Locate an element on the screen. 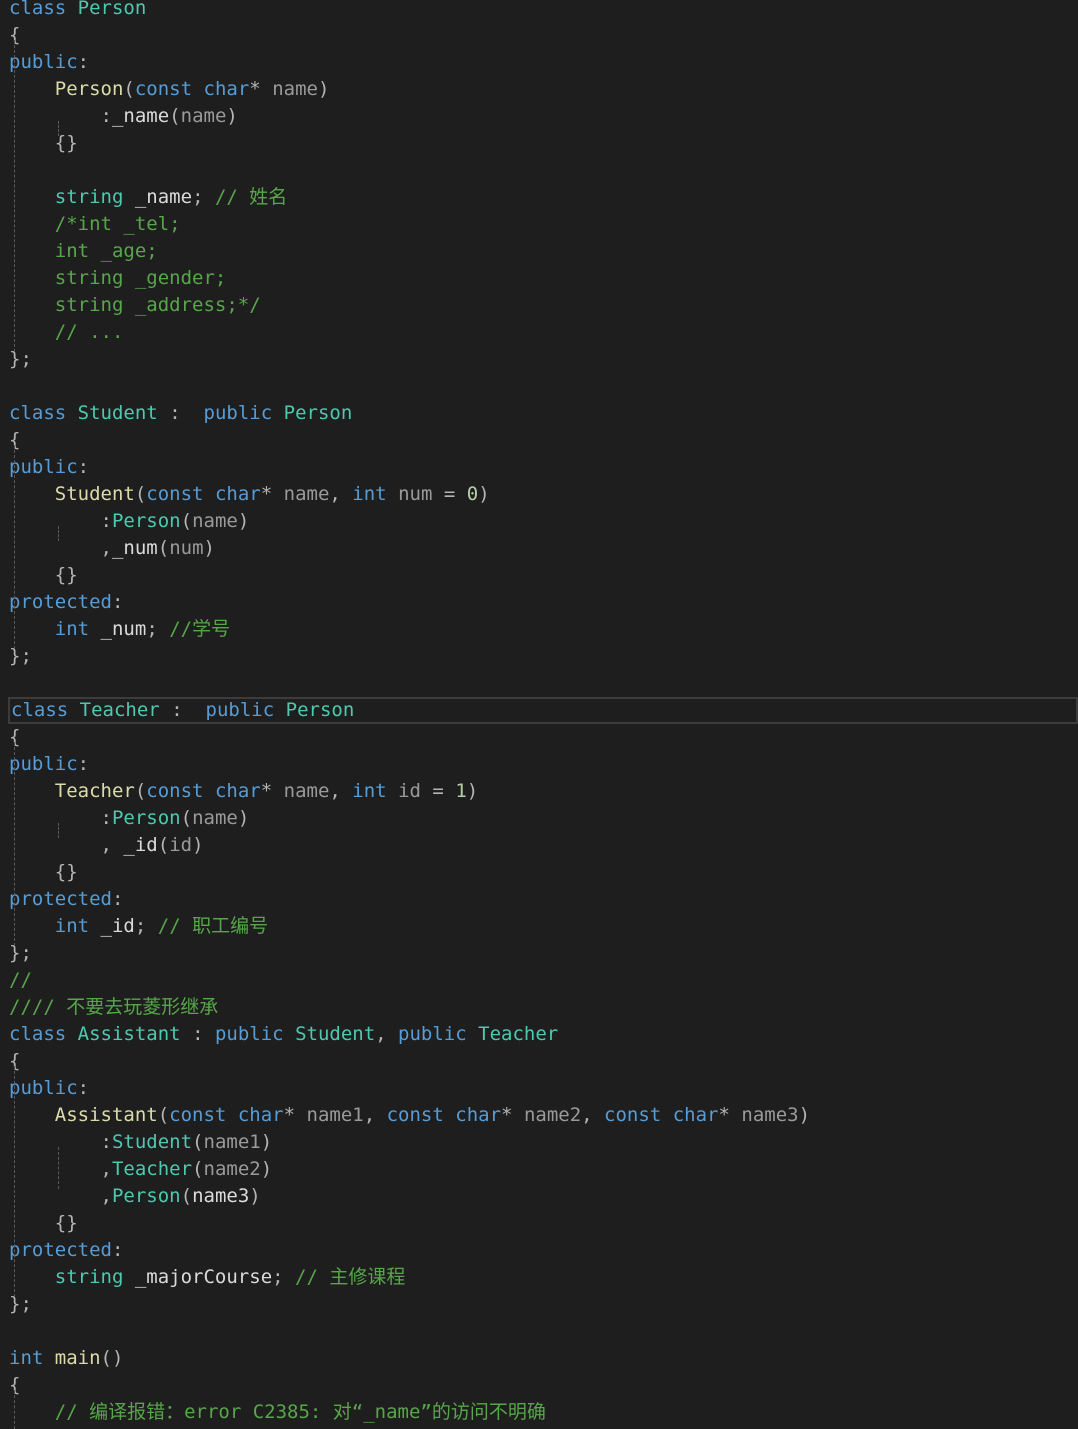  code-token: 1 is located at coordinates (461, 791).